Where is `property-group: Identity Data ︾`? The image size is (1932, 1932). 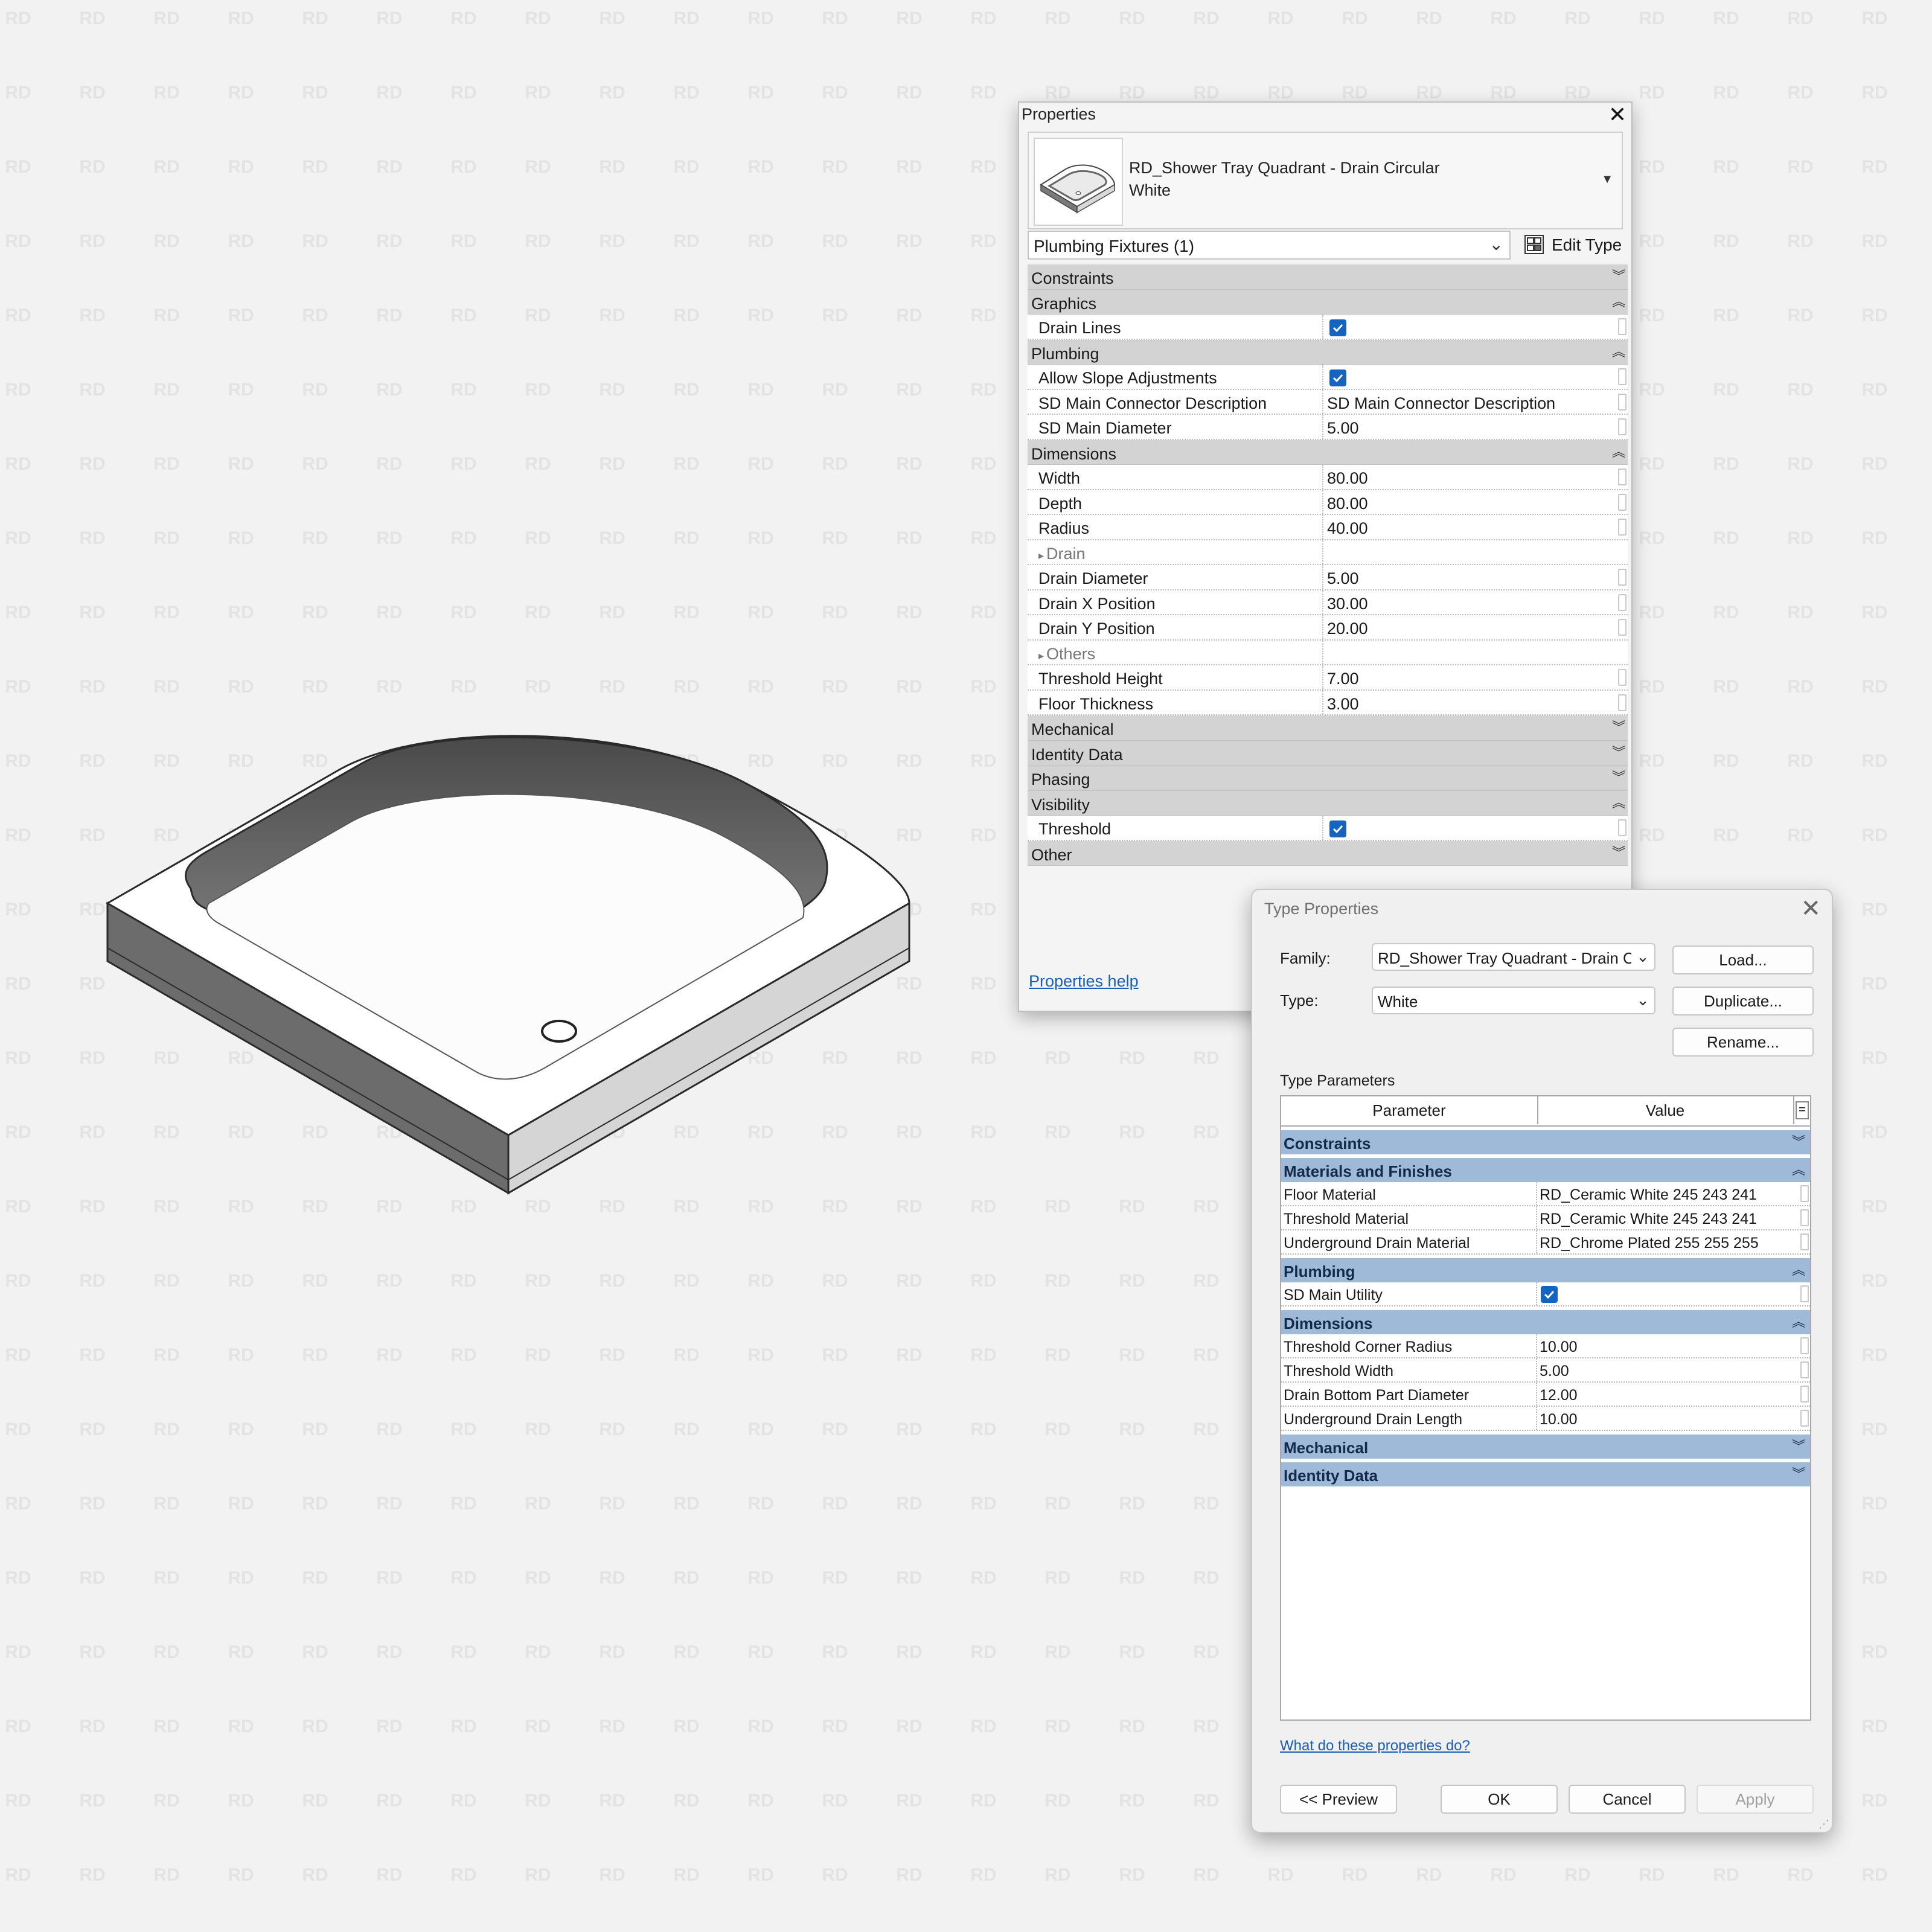
property-group: Identity Data ︾ is located at coordinates (1328, 753).